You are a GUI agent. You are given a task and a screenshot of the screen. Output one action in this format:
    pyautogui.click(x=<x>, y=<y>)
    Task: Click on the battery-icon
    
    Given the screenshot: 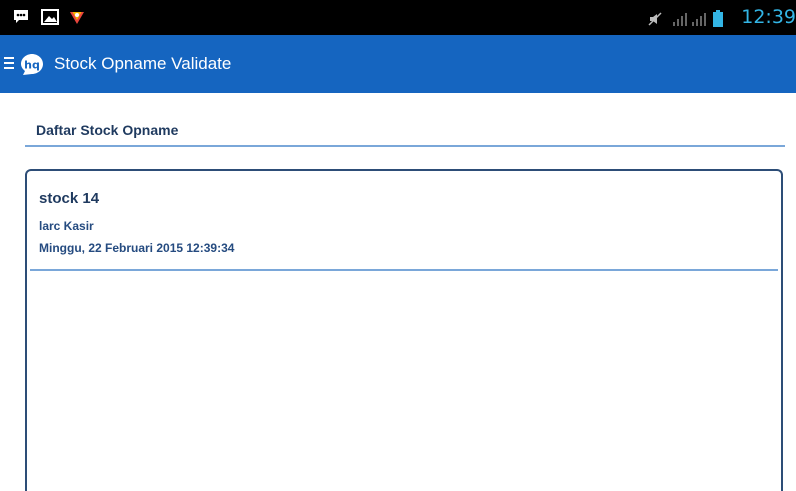 What is the action you would take?
    pyautogui.click(x=718, y=18)
    